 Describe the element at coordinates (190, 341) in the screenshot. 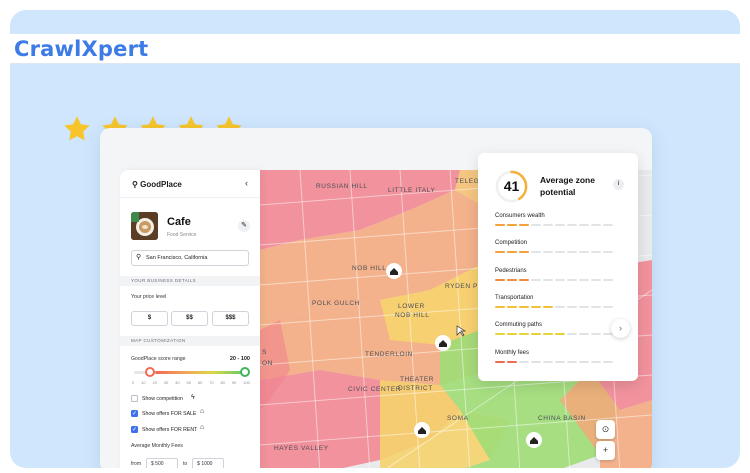

I see `section-map-customization: MAP CUSTOMIZATION` at that location.